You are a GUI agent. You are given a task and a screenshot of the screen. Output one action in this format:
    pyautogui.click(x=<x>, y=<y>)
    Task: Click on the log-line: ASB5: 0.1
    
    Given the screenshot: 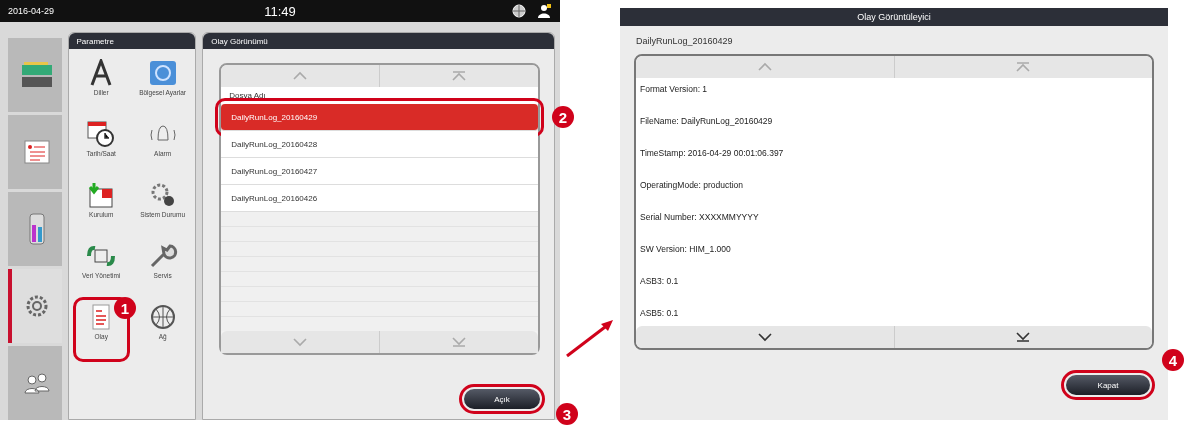 What is the action you would take?
    pyautogui.click(x=660, y=313)
    